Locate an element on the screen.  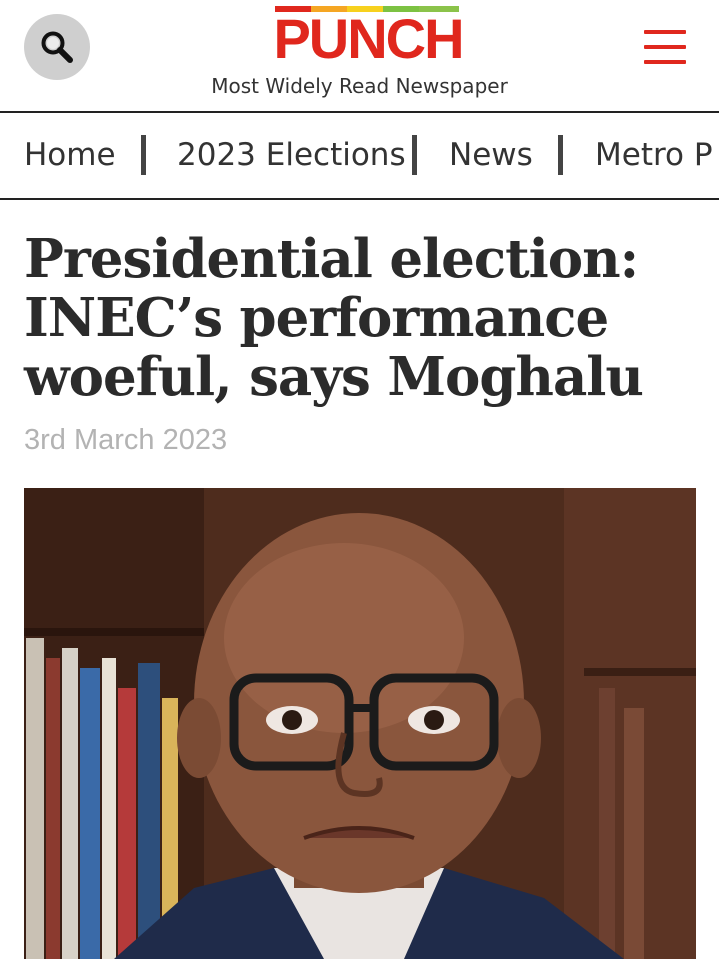
article-date: 3rd March 2023 is located at coordinates (126, 440).